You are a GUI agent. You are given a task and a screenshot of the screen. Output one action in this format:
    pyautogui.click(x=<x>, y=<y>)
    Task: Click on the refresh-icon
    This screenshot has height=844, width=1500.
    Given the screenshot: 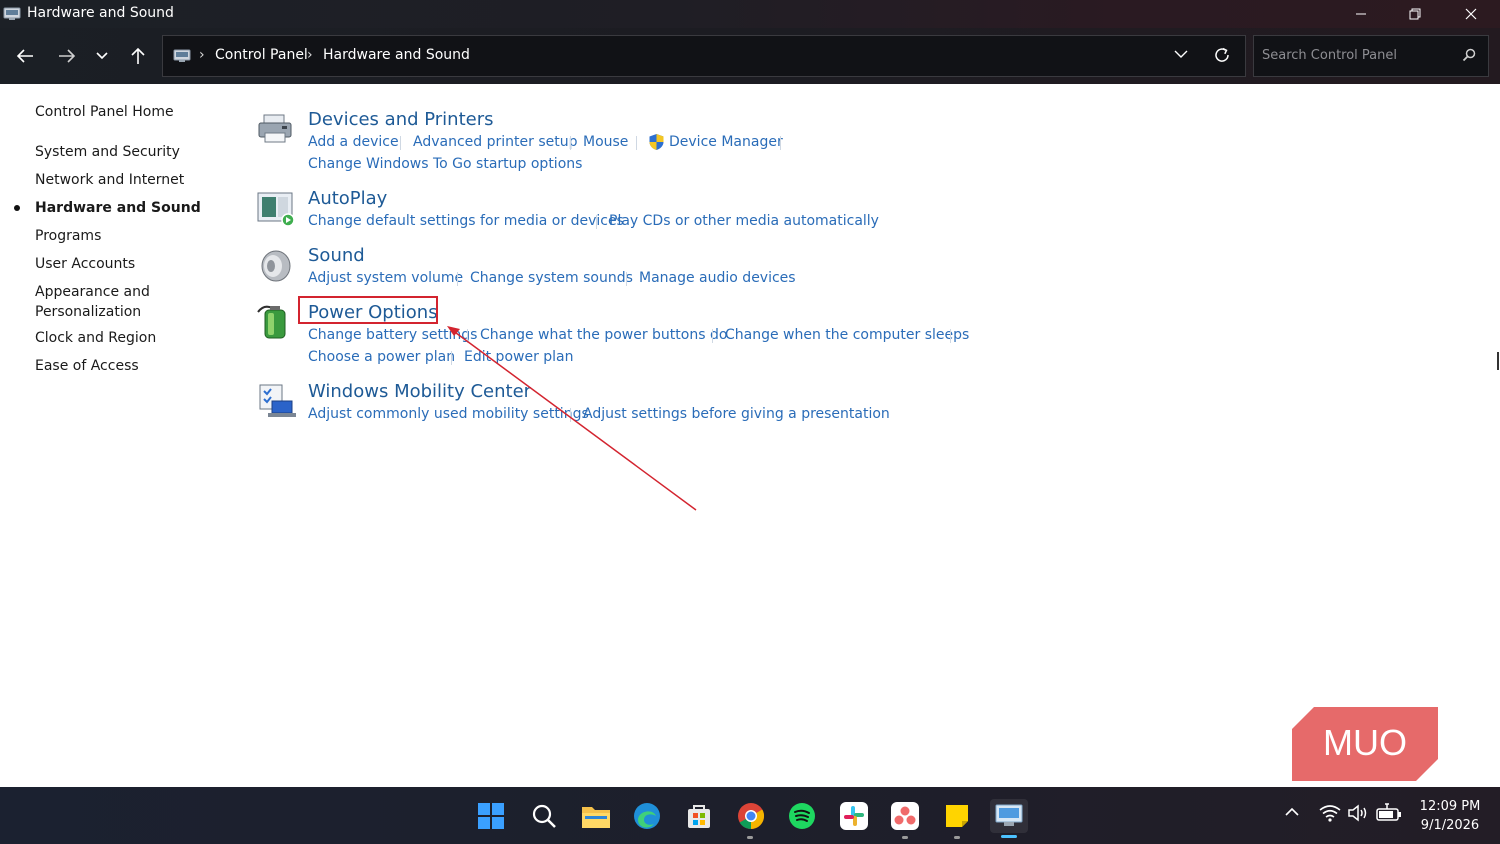 What is the action you would take?
    pyautogui.click(x=1222, y=55)
    